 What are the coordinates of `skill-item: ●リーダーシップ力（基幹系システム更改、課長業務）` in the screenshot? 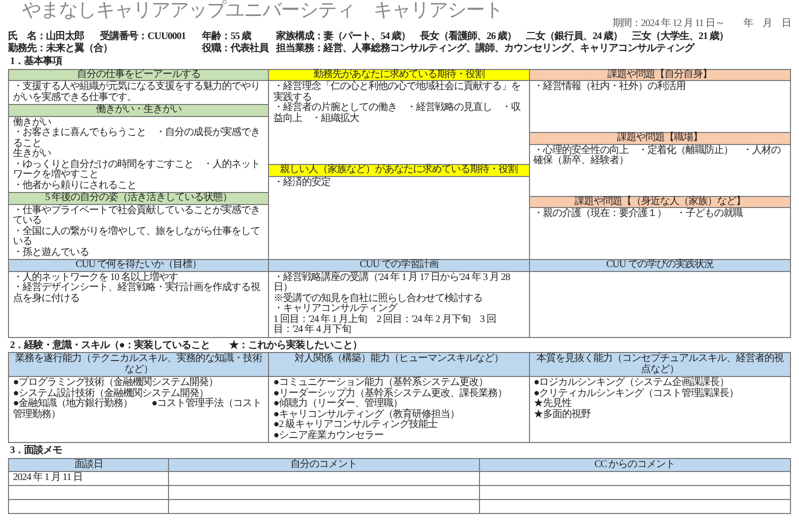 It's located at (390, 393).